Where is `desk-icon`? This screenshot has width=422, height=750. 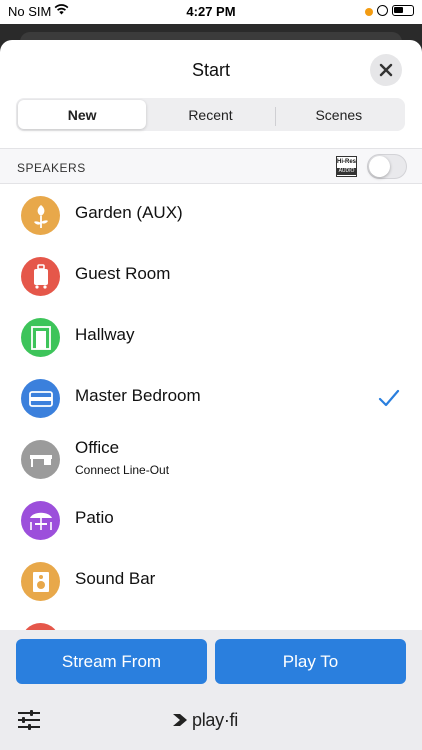 desk-icon is located at coordinates (40, 460).